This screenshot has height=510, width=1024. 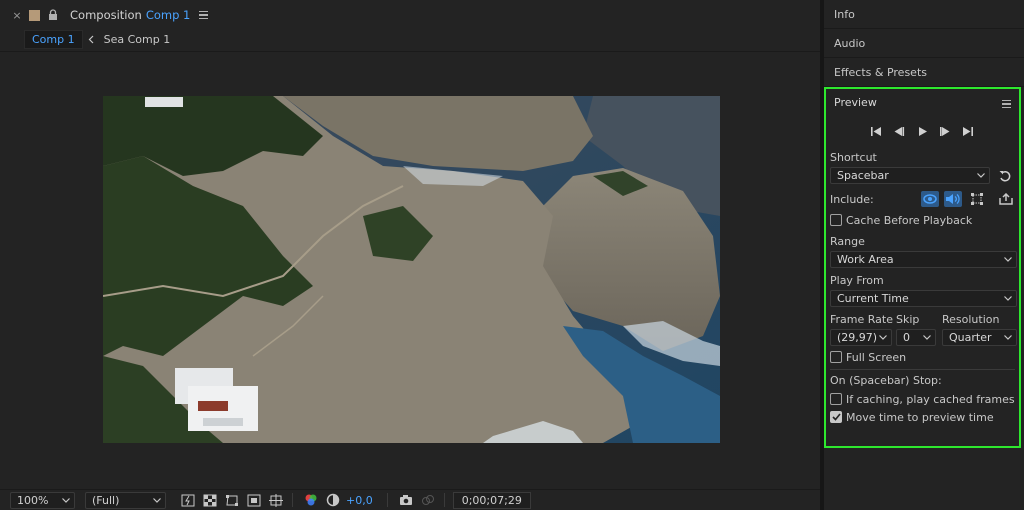 I want to click on frame-rate-select: (29,97), so click(x=861, y=337).